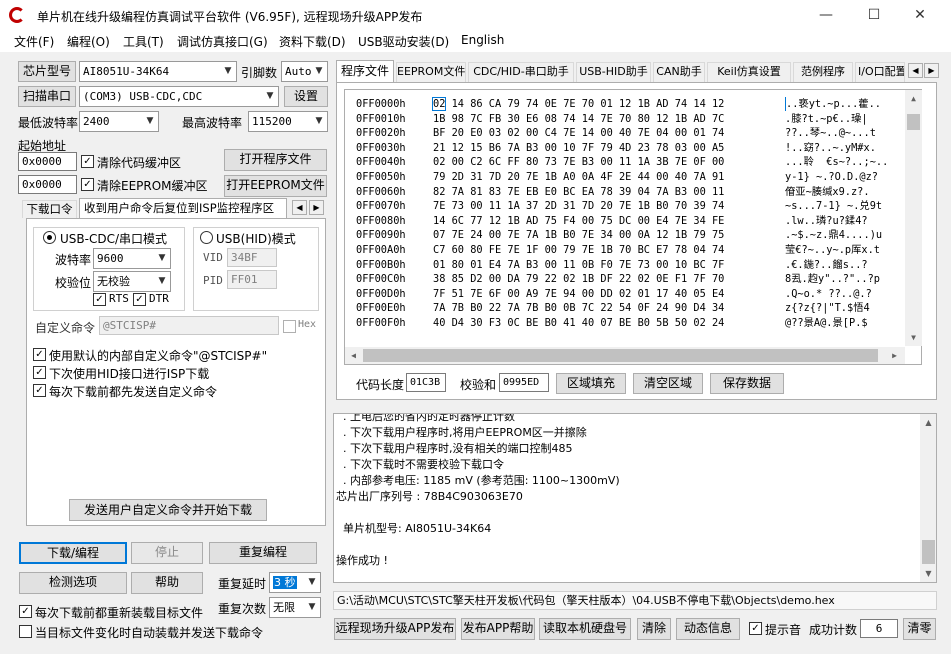 The image size is (951, 654). Describe the element at coordinates (87, 161) in the screenshot. I see `clear-code-checkbox: ✓` at that location.